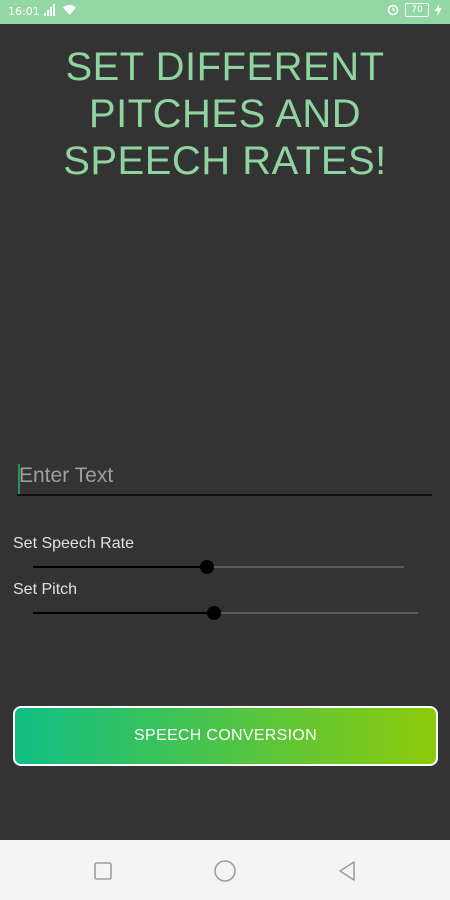 This screenshot has width=450, height=900. Describe the element at coordinates (225, 67) in the screenshot. I see `title-line: SET DIFFERENT` at that location.